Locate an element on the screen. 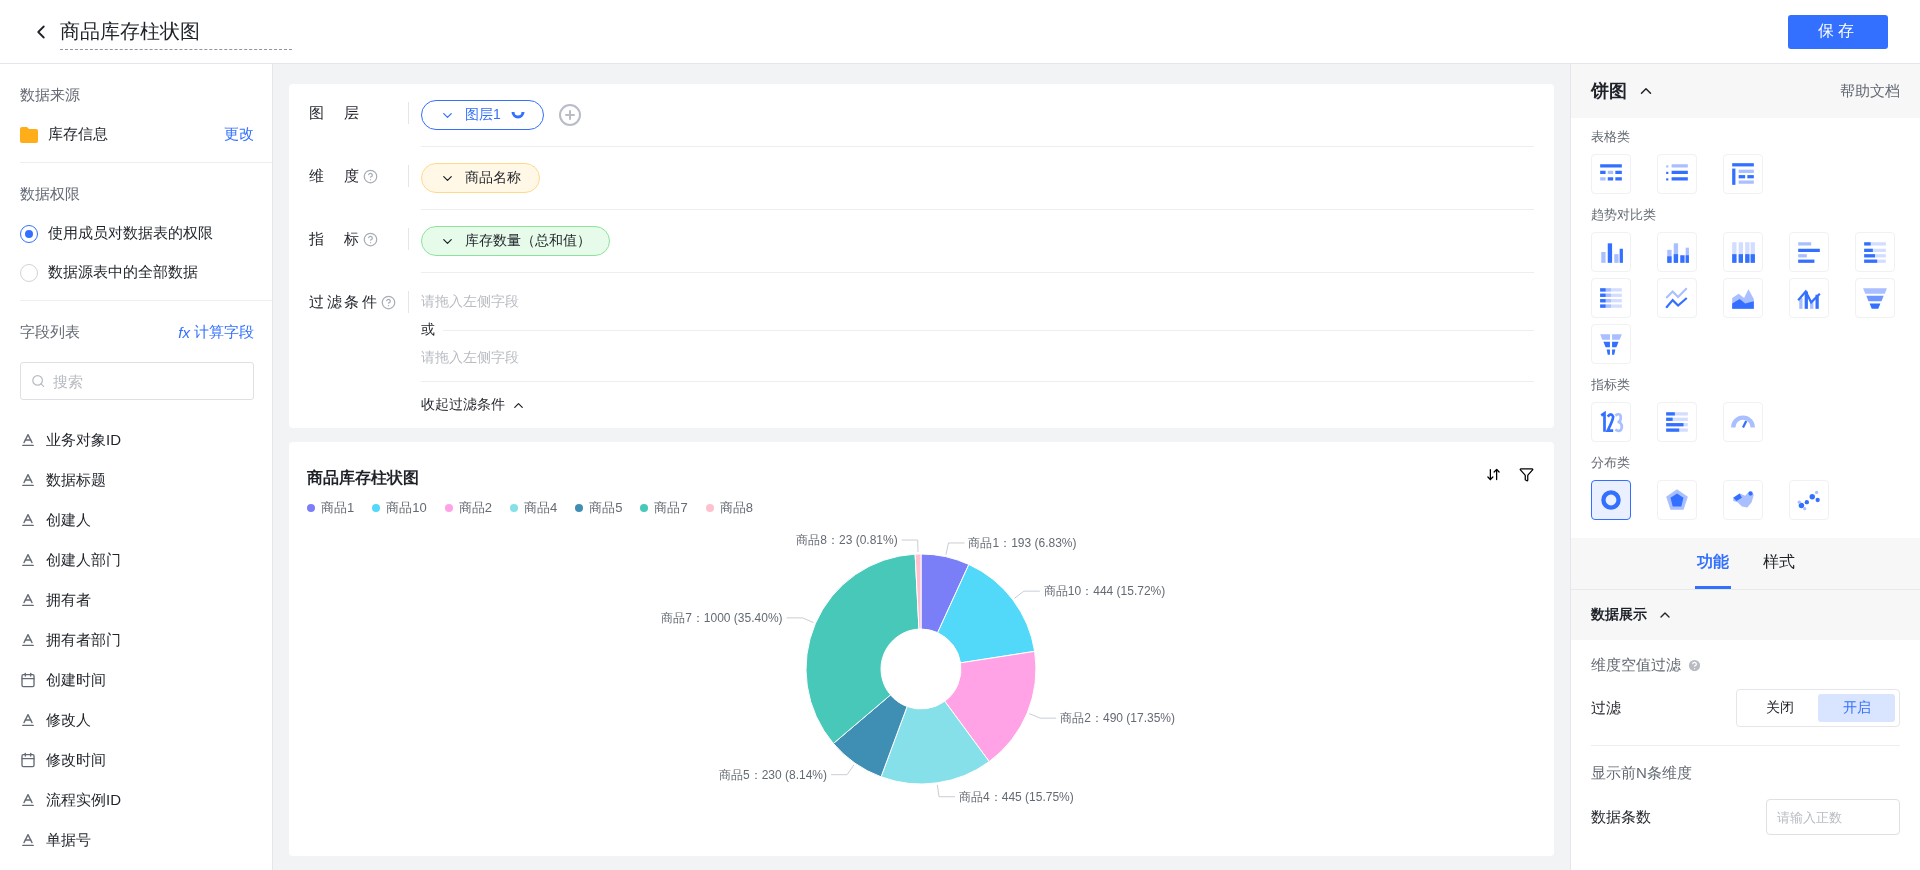  split-funnel-chart-icon is located at coordinates (1611, 344).